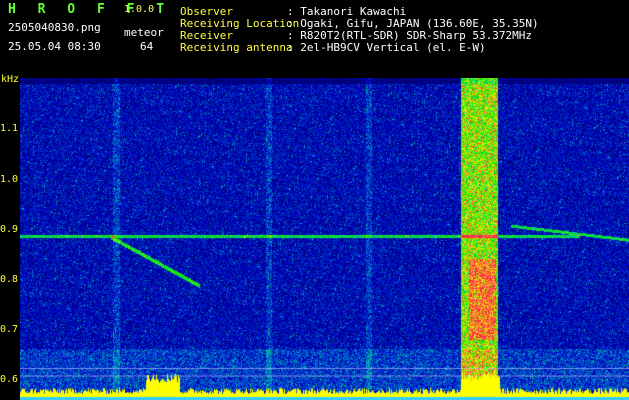  I want to click on app-version: 1.0.0, so click(139, 9).